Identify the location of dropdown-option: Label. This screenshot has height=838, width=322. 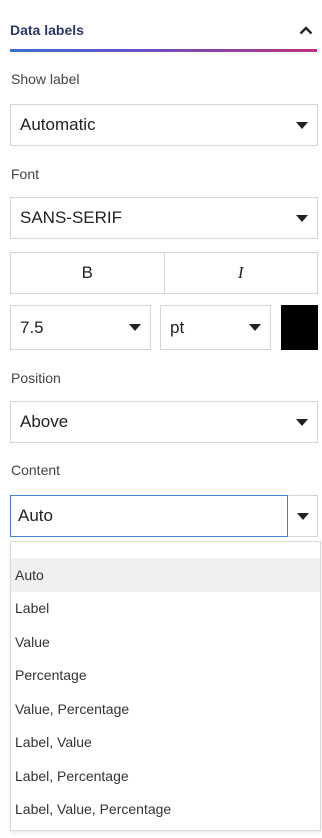
(165, 609).